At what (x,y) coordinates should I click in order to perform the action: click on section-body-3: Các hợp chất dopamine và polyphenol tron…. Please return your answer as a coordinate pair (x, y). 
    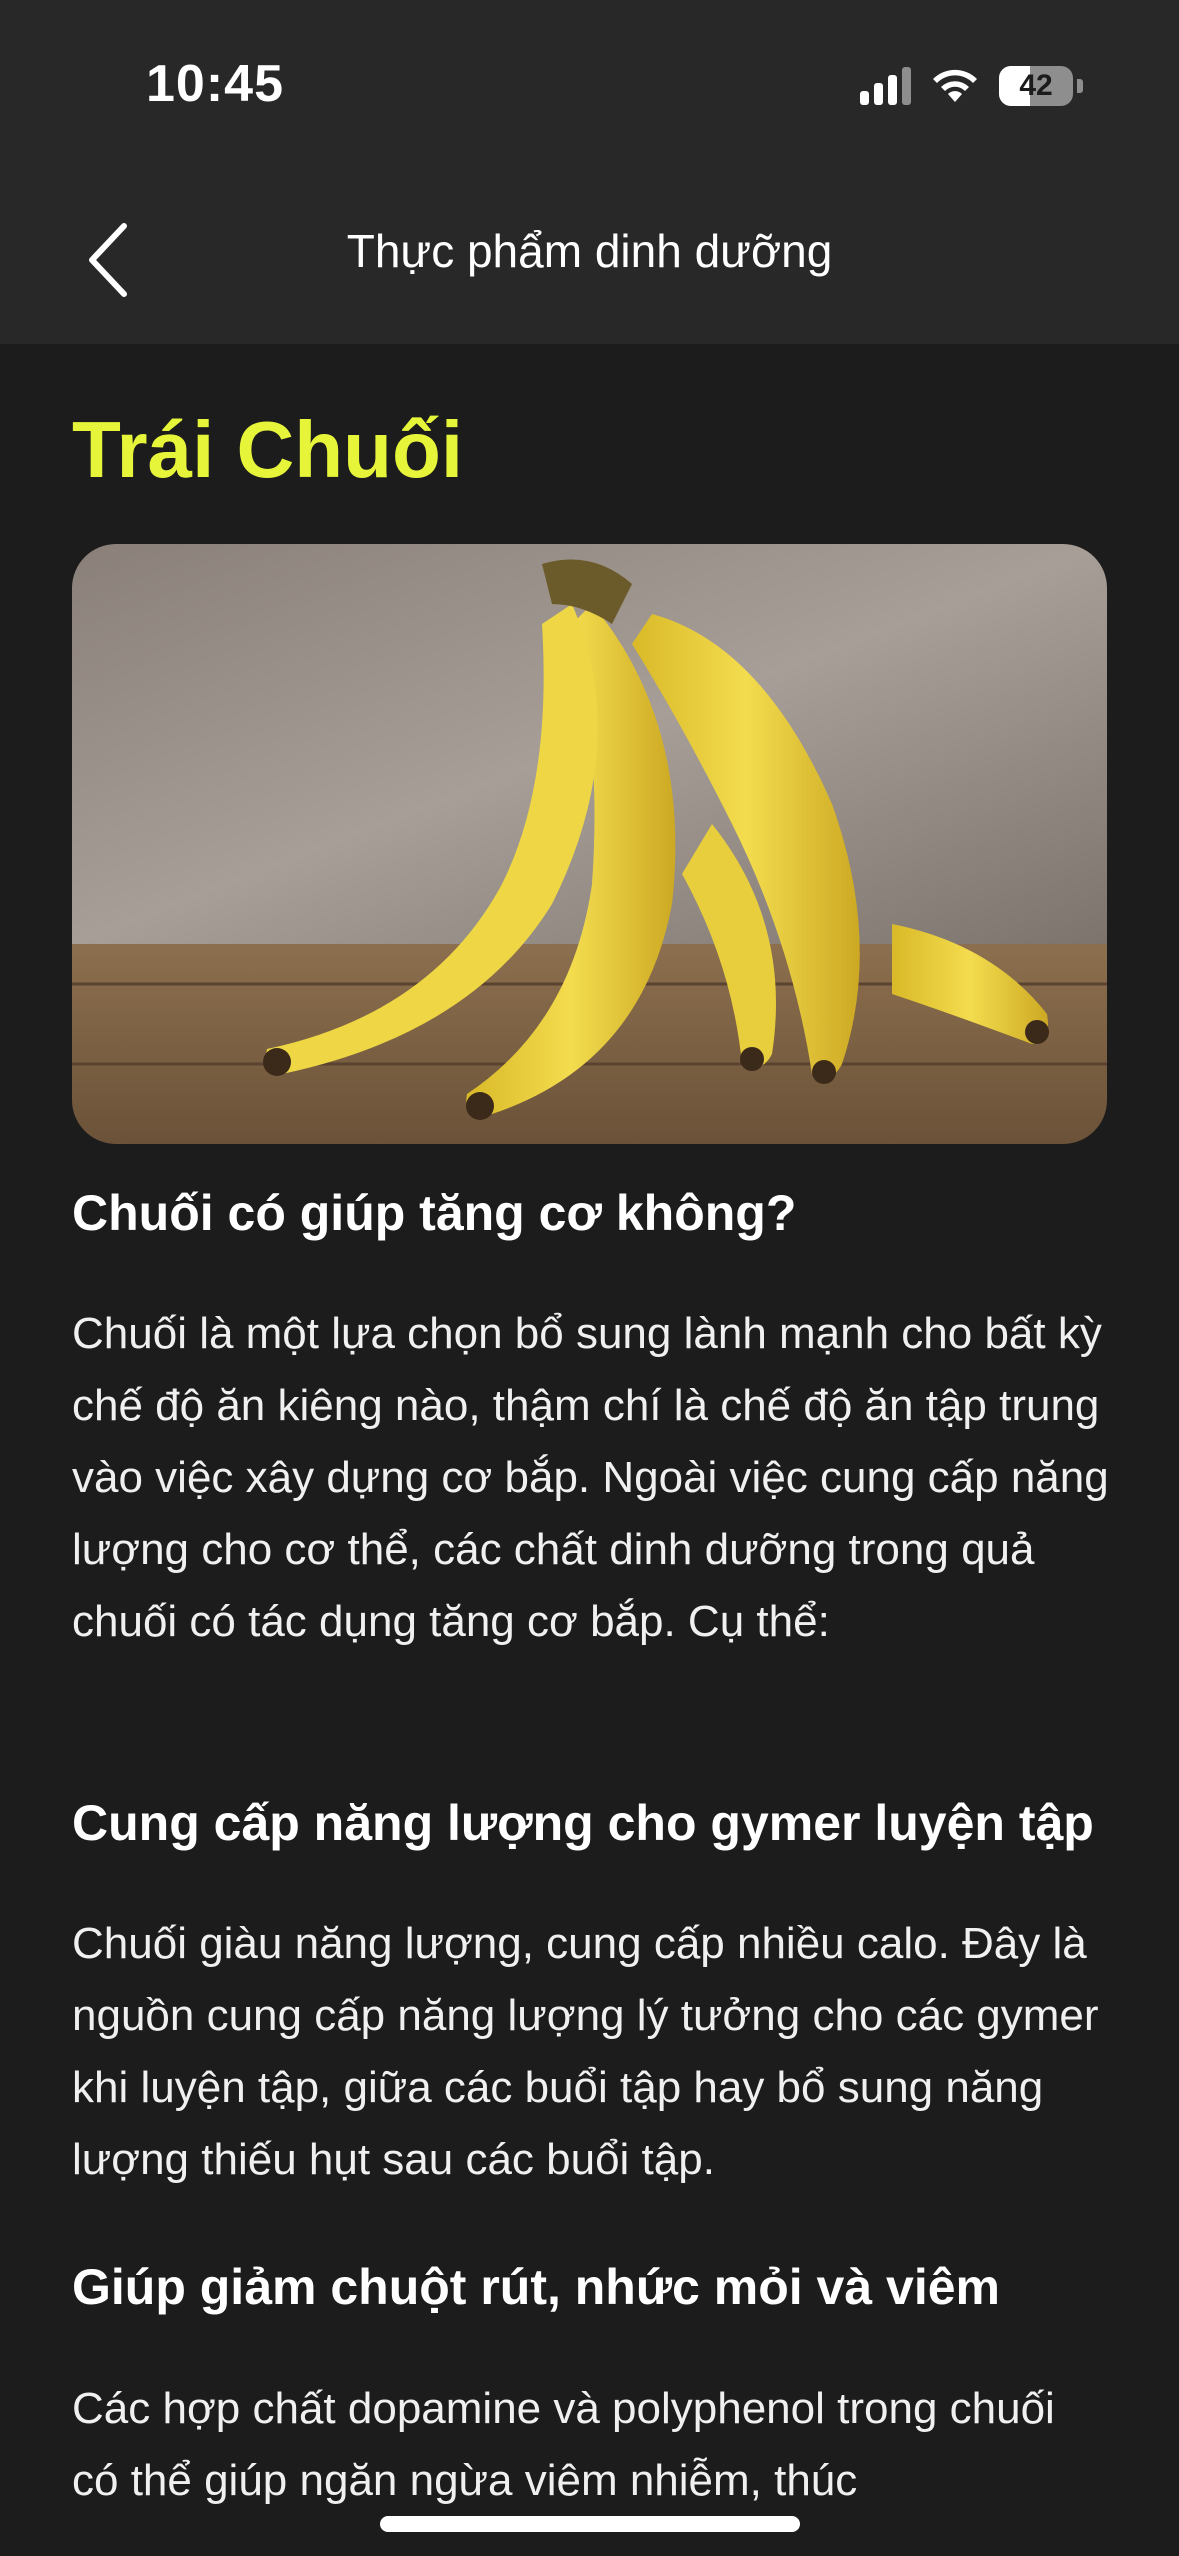
    Looking at the image, I should click on (563, 2444).